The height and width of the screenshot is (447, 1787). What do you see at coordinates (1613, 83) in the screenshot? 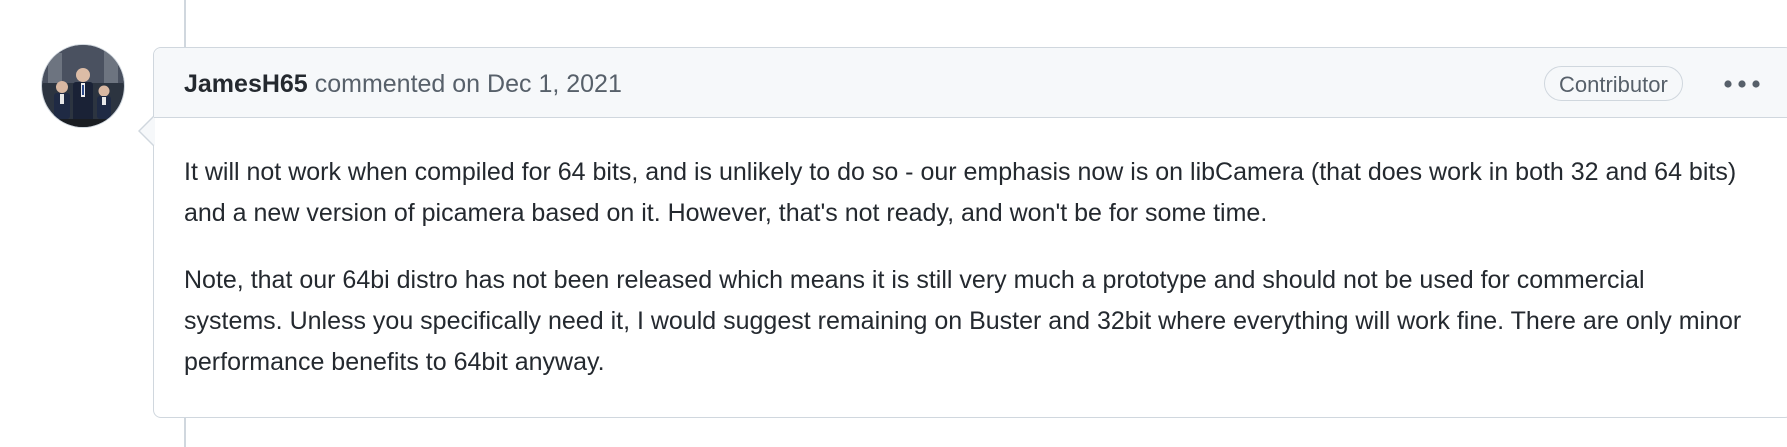
I see `contributor-badge: Contributor` at bounding box center [1613, 83].